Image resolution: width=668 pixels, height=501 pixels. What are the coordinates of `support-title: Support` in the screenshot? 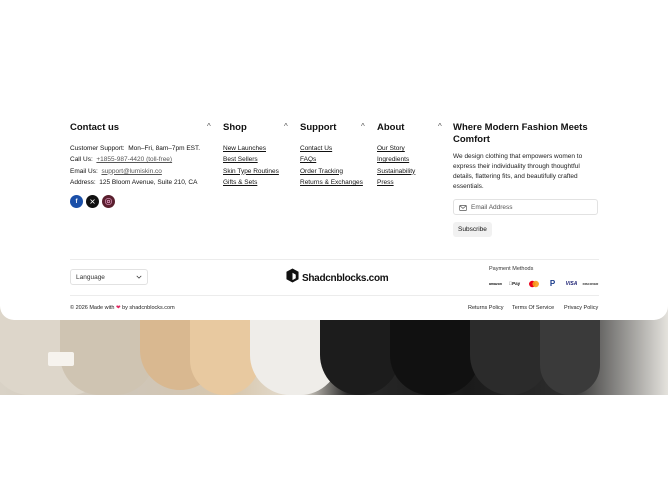 It's located at (318, 127).